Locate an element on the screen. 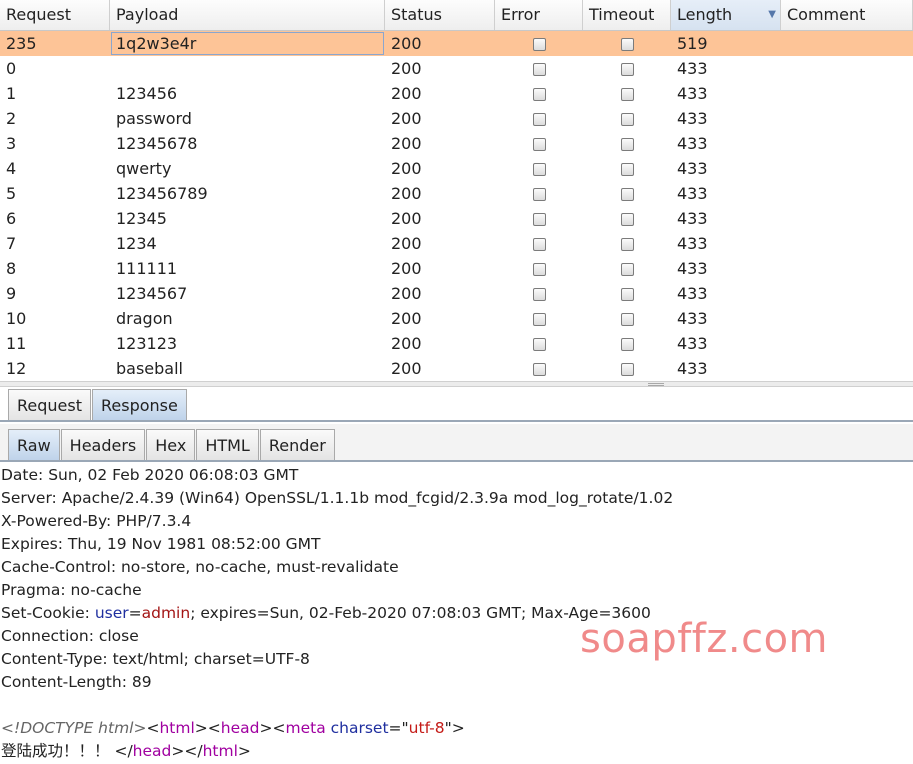 This screenshot has height=764, width=913. cell-payload: 1q2w3e4r is located at coordinates (247, 43).